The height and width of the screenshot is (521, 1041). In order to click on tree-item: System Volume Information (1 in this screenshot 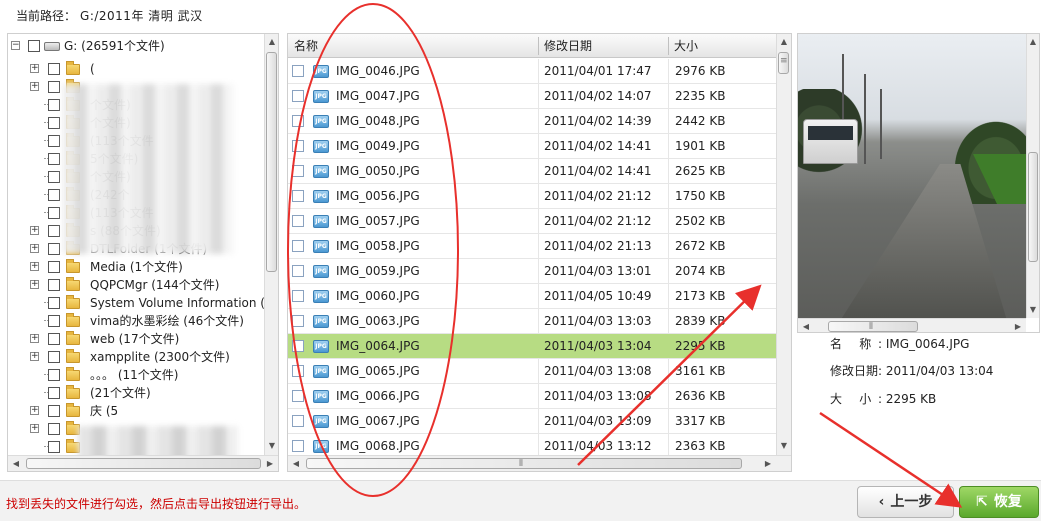, I will do `click(136, 303)`.